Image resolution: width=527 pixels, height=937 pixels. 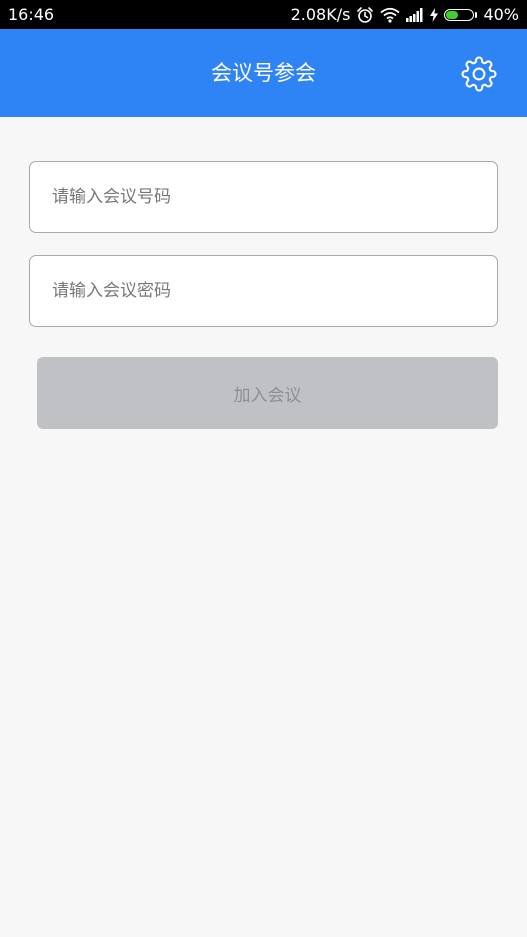 I want to click on battery-percent: 40%, so click(x=501, y=14).